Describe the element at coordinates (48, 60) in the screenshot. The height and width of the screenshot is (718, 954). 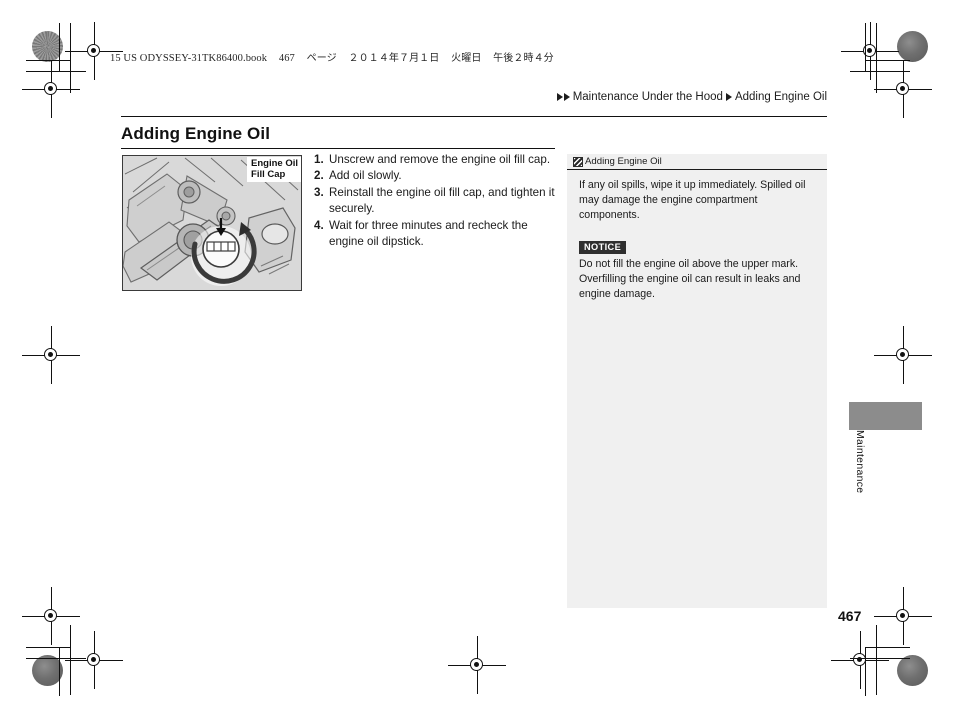
I see `crop-line-tl-h1` at that location.